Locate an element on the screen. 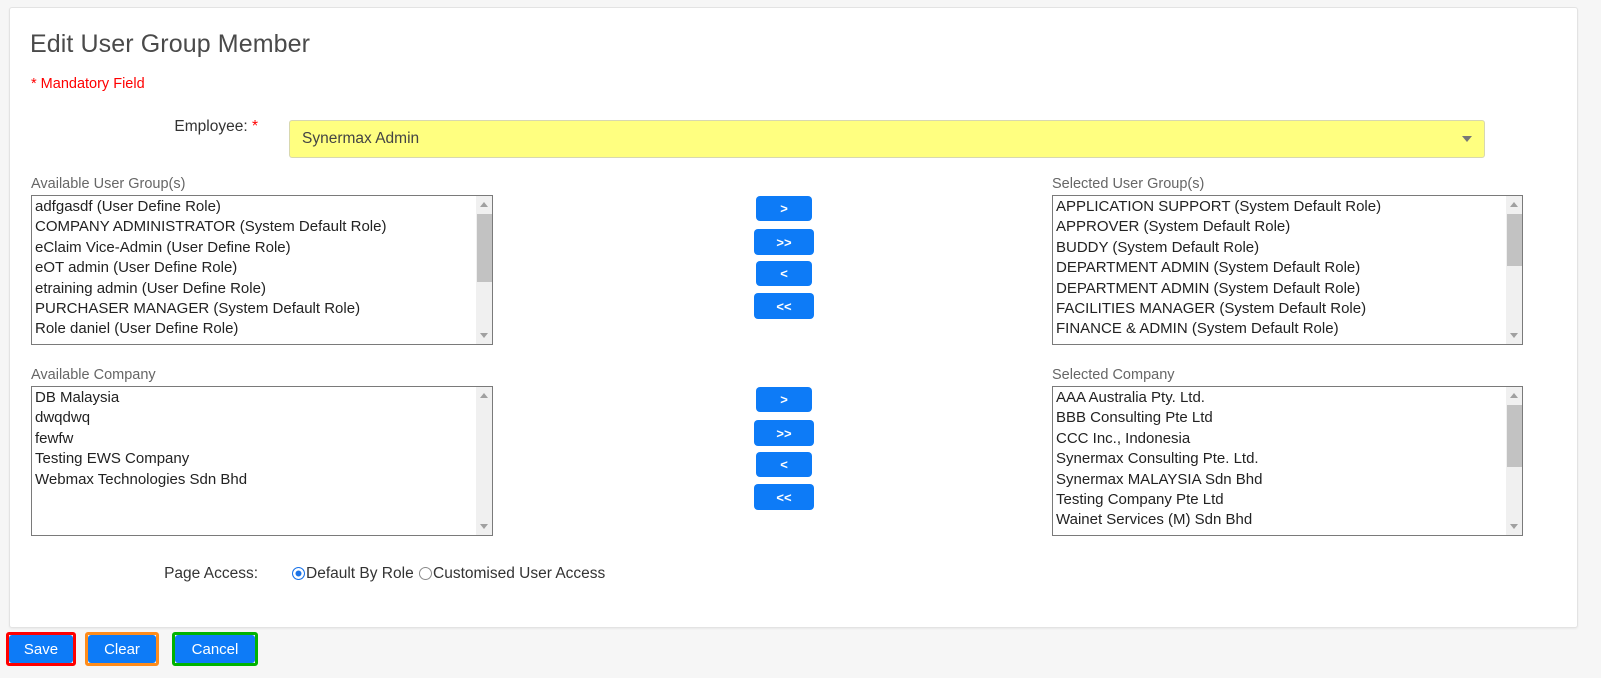 The image size is (1601, 678). available-user-groups-scrollbar is located at coordinates (483, 270).